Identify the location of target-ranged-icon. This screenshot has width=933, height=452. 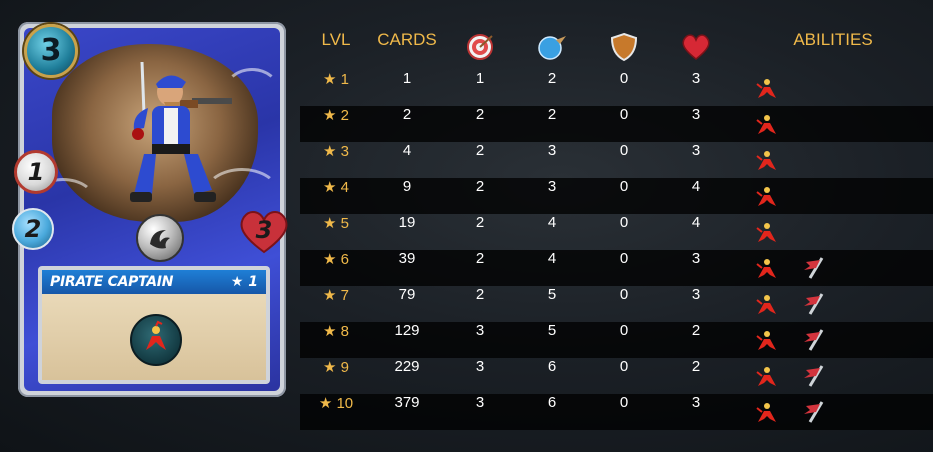
(480, 47).